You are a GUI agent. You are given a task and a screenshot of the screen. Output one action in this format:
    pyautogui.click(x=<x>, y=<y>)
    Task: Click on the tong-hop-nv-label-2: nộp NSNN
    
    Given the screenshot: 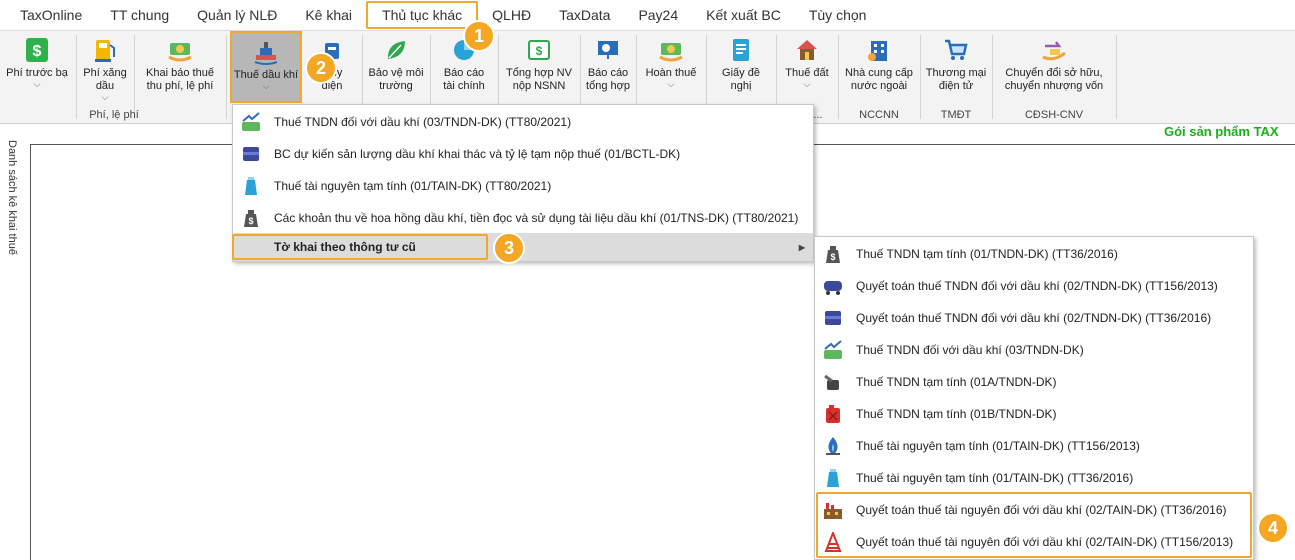 What is the action you would take?
    pyautogui.click(x=539, y=86)
    